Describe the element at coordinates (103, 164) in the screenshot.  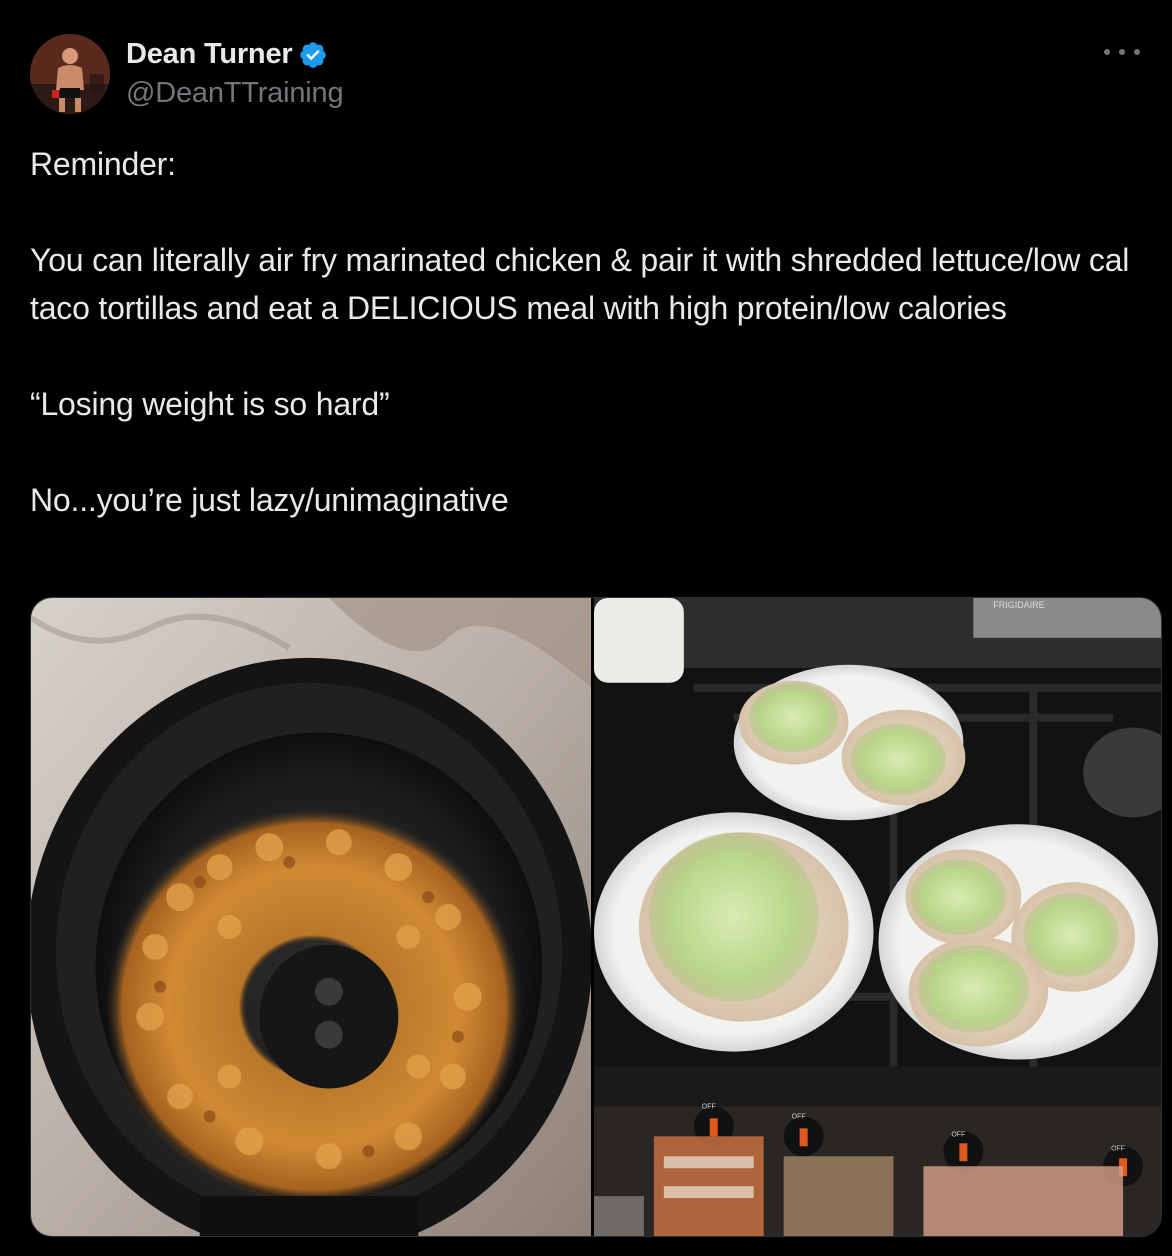
I see `tweet-line: Reminder:` at that location.